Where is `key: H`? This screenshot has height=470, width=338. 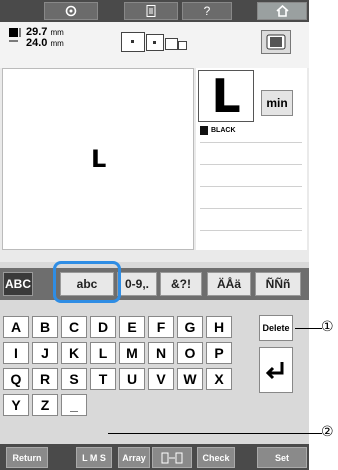 key: H is located at coordinates (219, 327).